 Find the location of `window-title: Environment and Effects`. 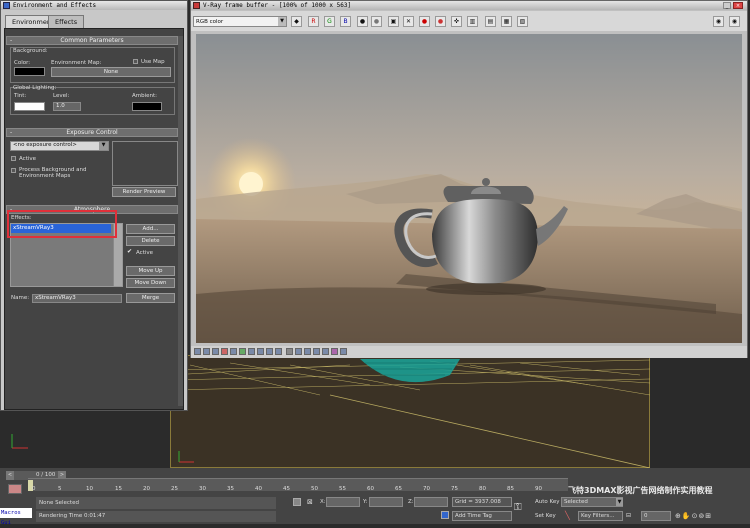

window-title: Environment and Effects is located at coordinates (94, 5).